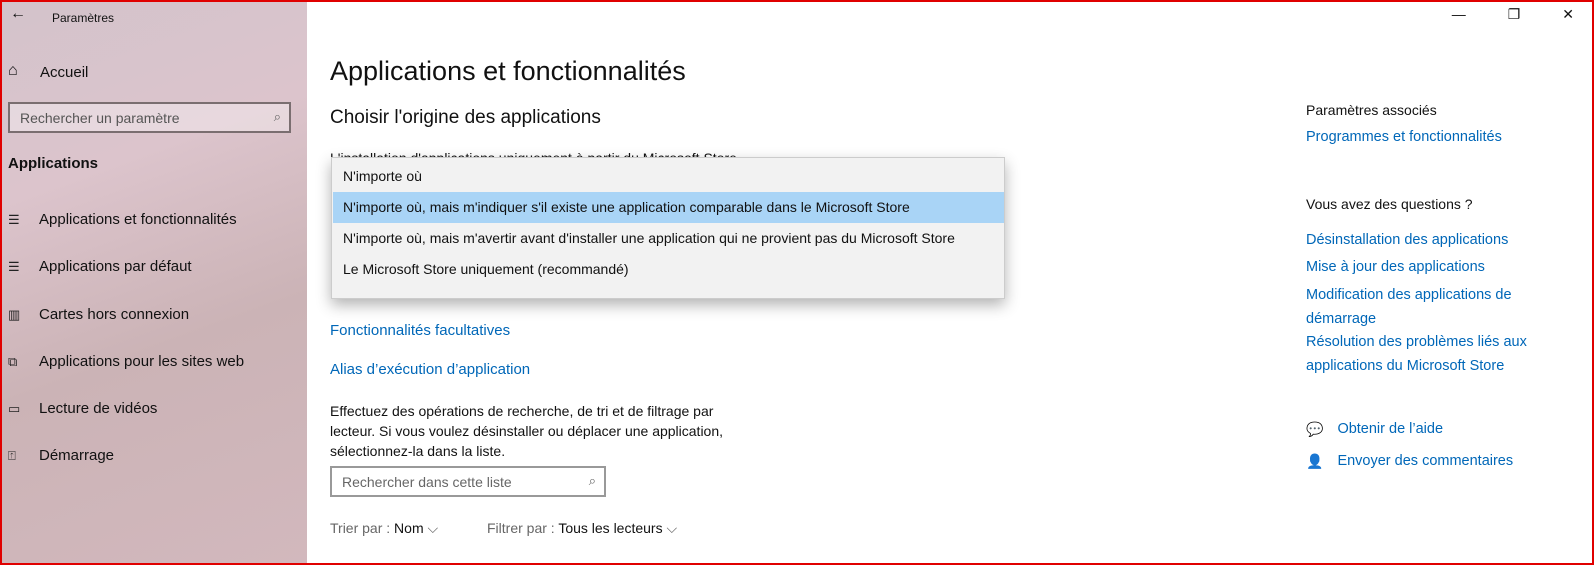 The image size is (1594, 565). I want to click on sidebar-item-label: Lecture de vidéos, so click(98, 408).